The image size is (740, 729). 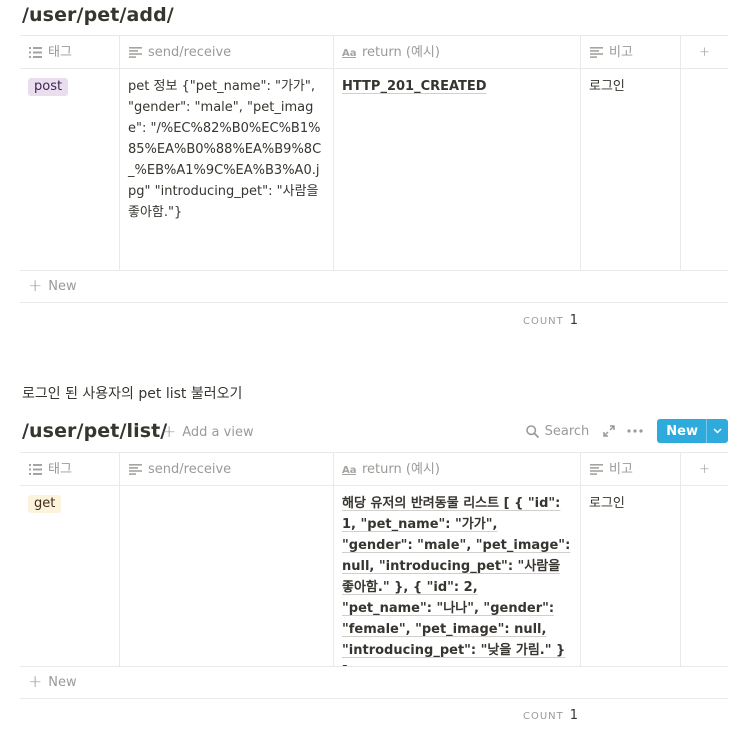 I want to click on tag-badge: post, so click(x=48, y=87).